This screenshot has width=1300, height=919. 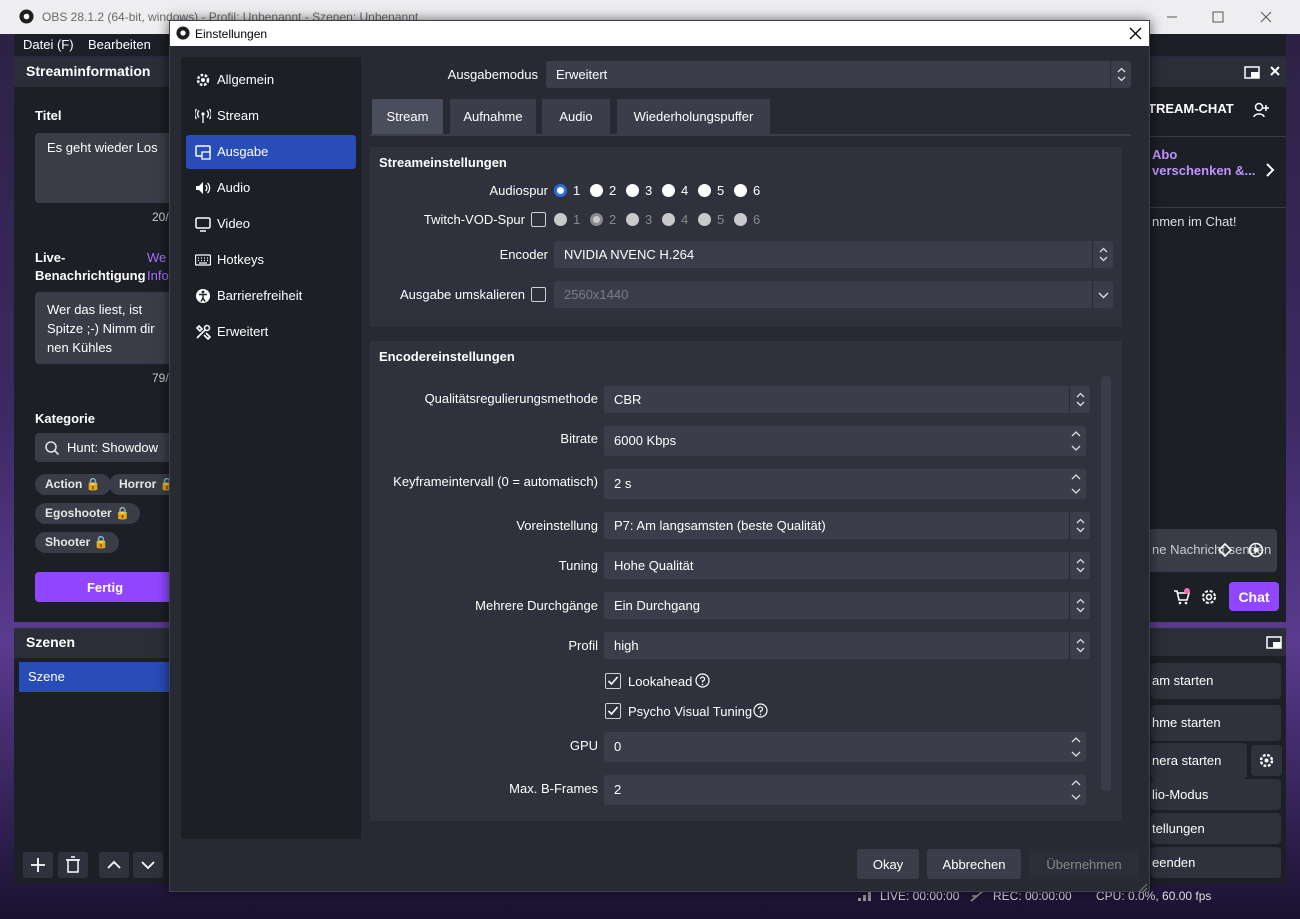 I want to click on category-input: Hunt: Showdow, so click(x=105, y=447).